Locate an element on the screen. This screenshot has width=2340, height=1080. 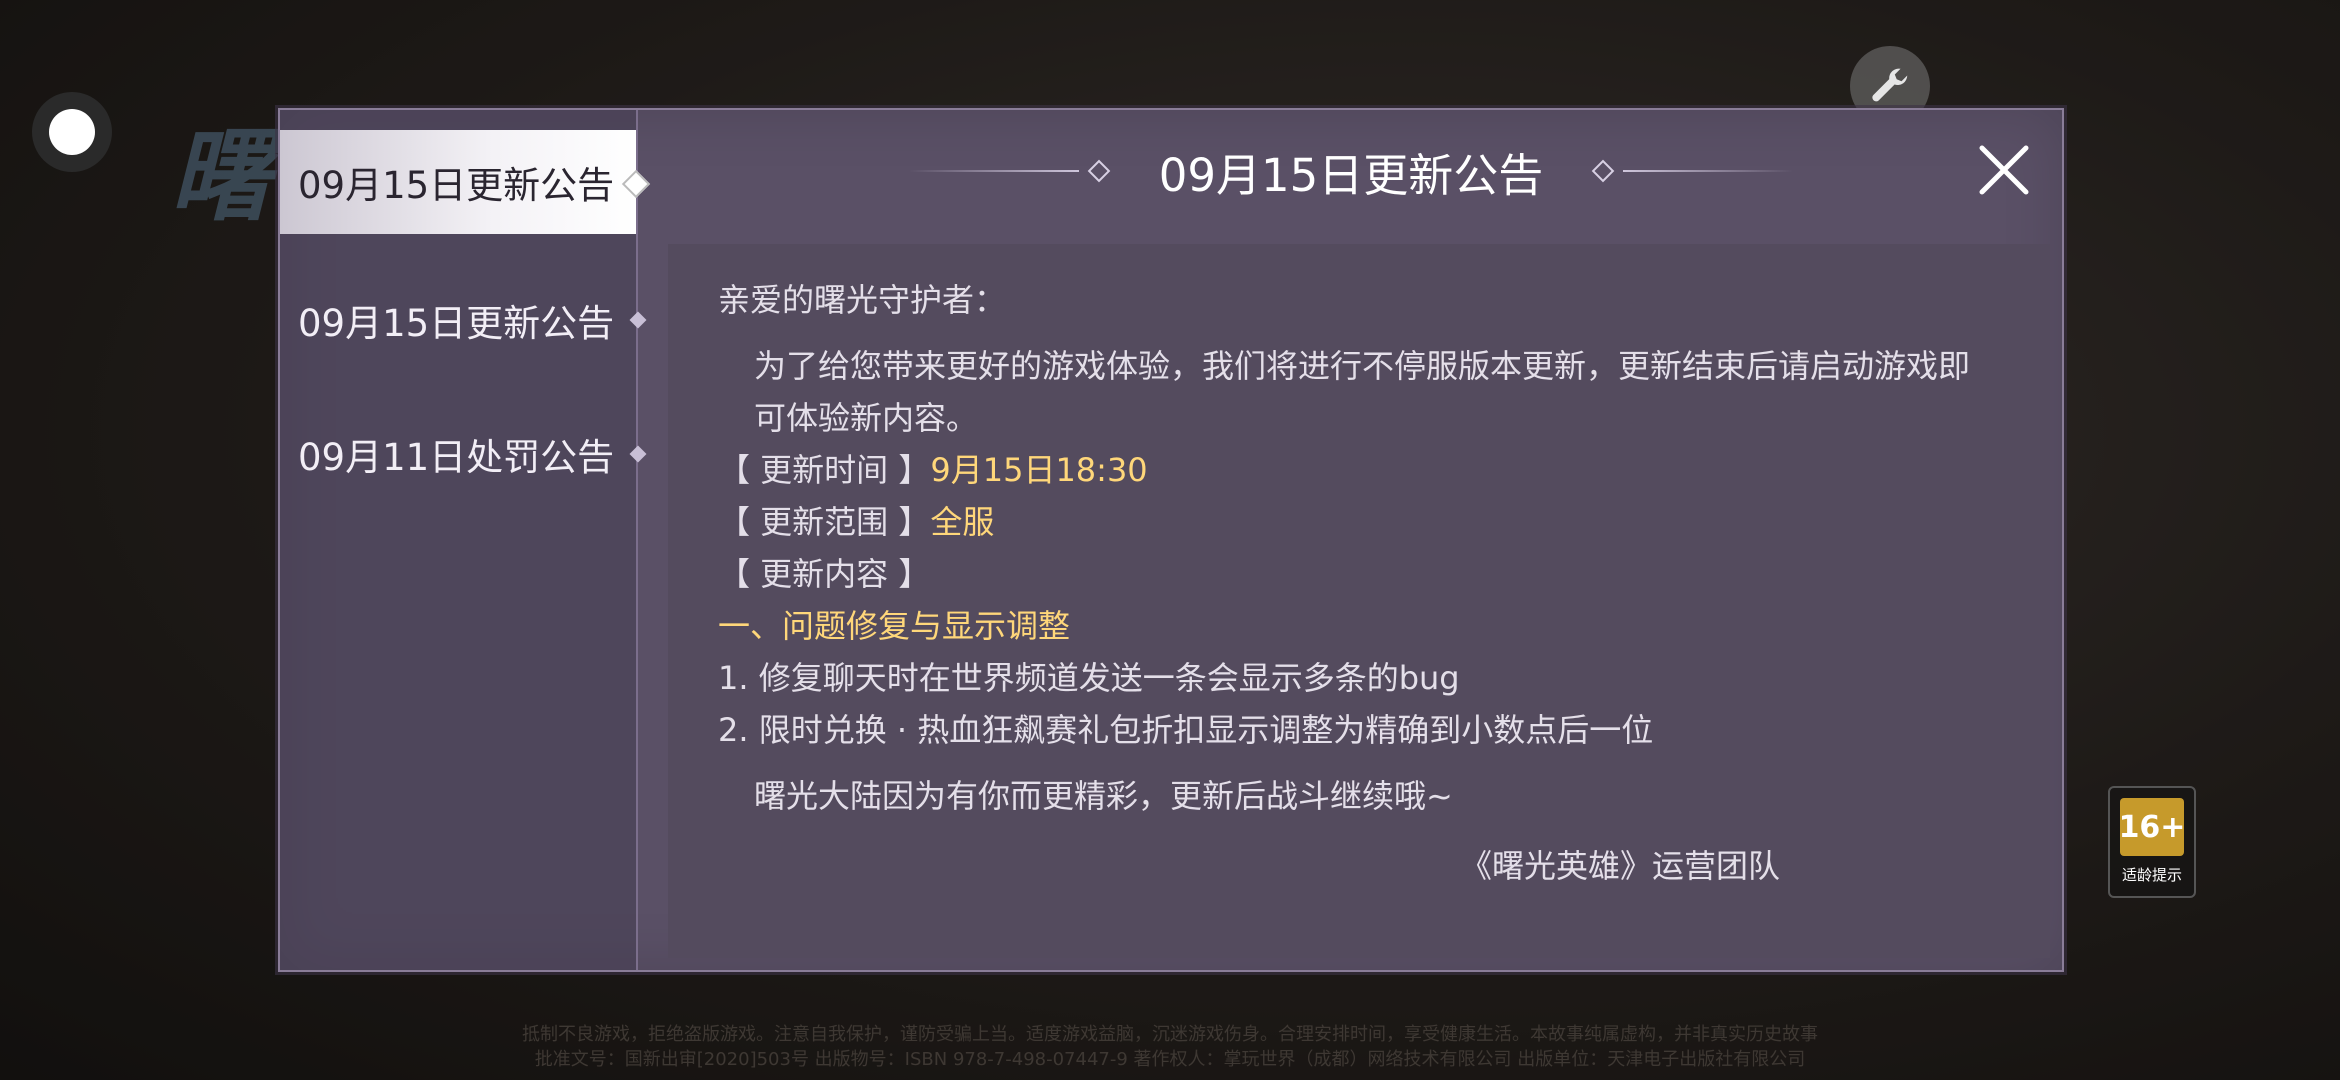
update-scope-row: 【 更新范围 】全服 is located at coordinates (1359, 522).